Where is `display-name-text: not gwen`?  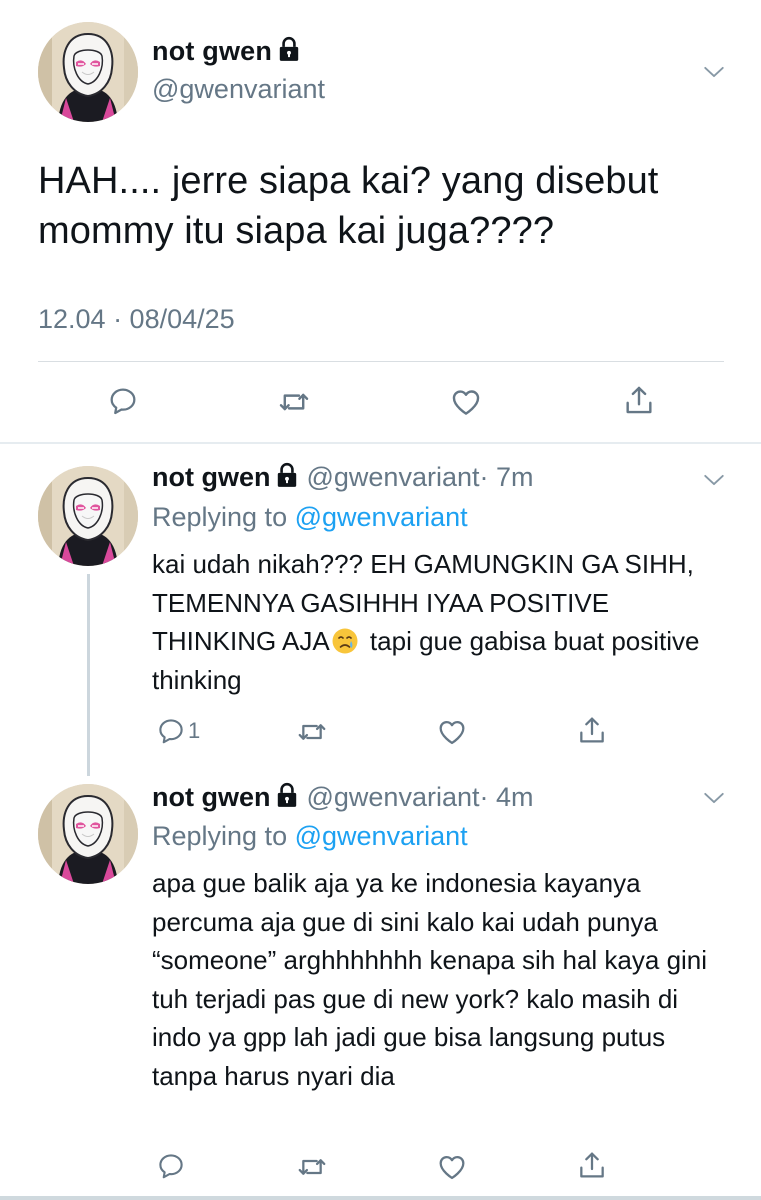
display-name-text: not gwen is located at coordinates (212, 51).